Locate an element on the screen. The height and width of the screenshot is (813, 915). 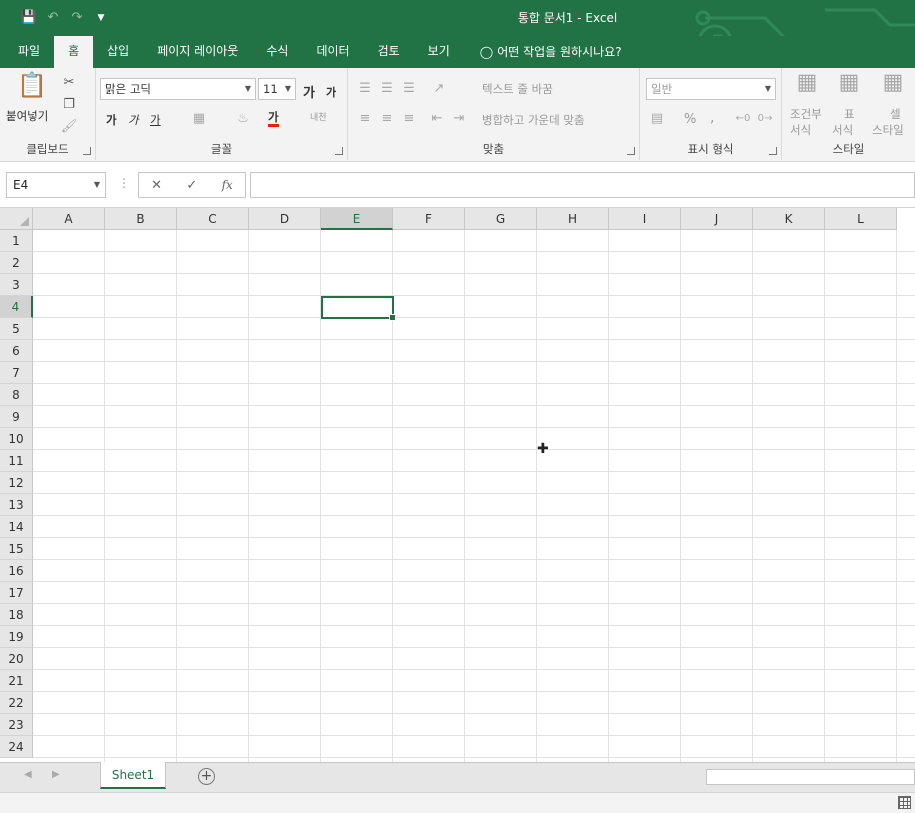
bold-button: 가 is located at coordinates (111, 120).